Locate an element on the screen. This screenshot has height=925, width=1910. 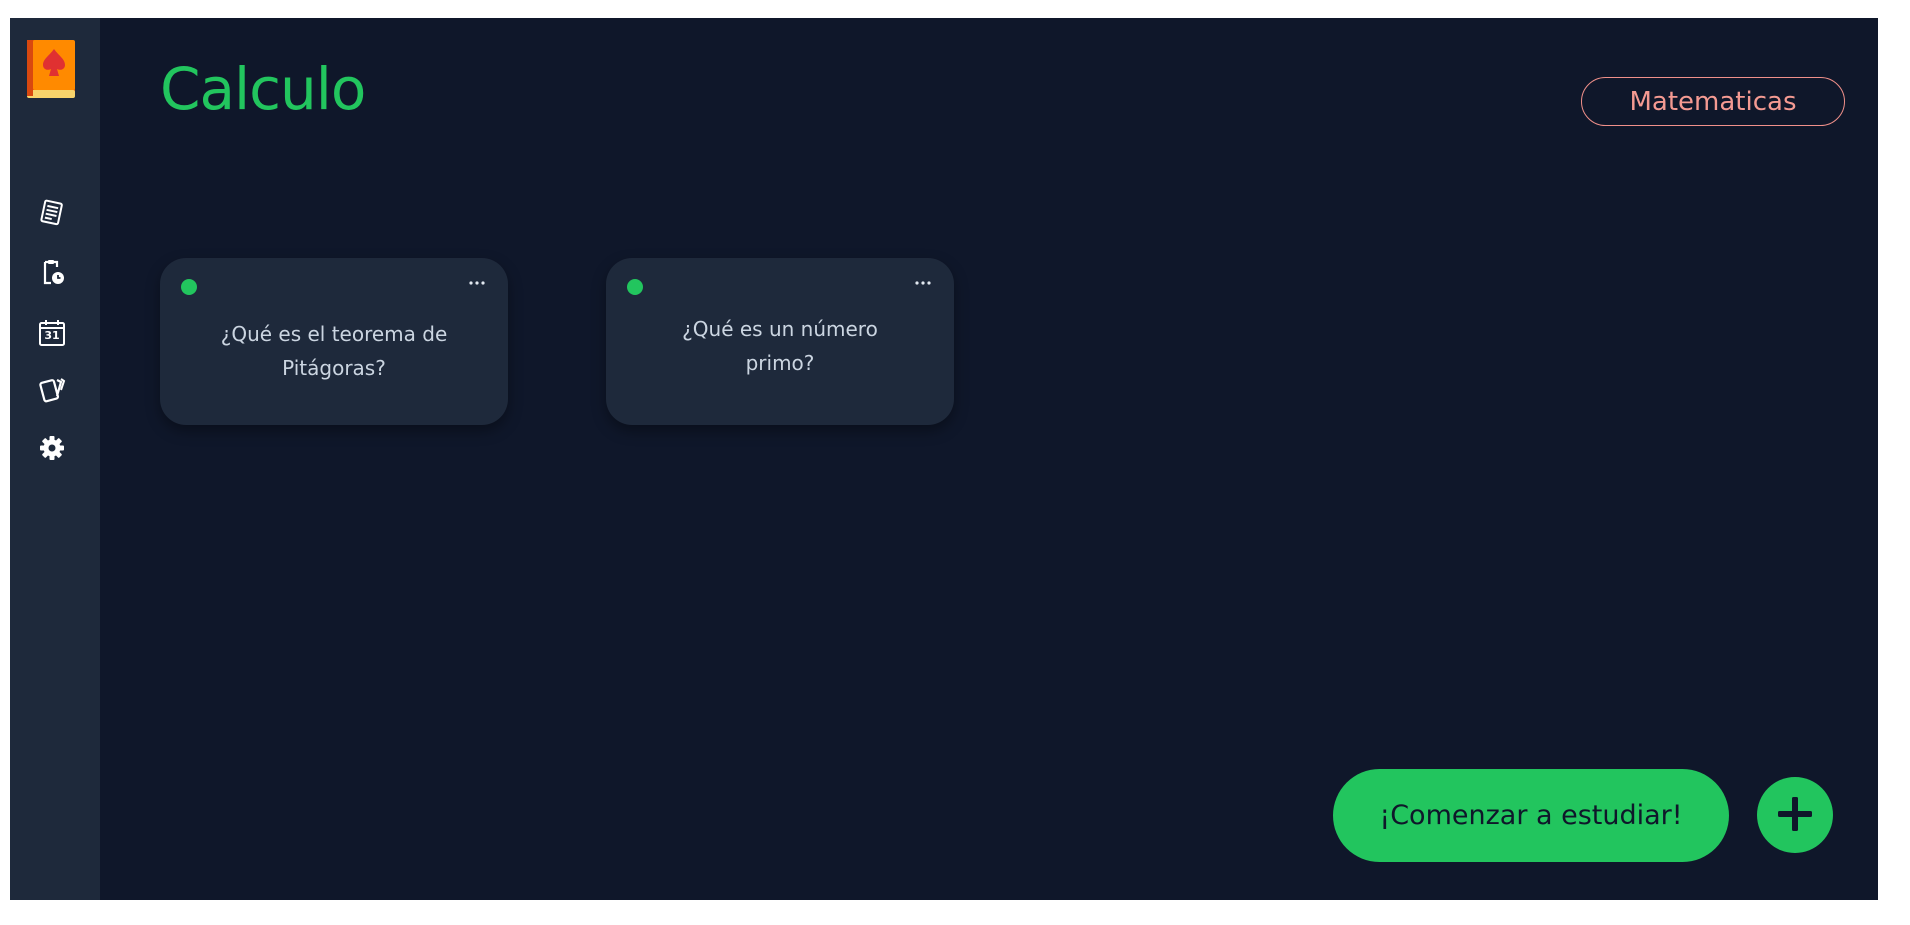
sidebar-item-settings is located at coordinates (52, 450).